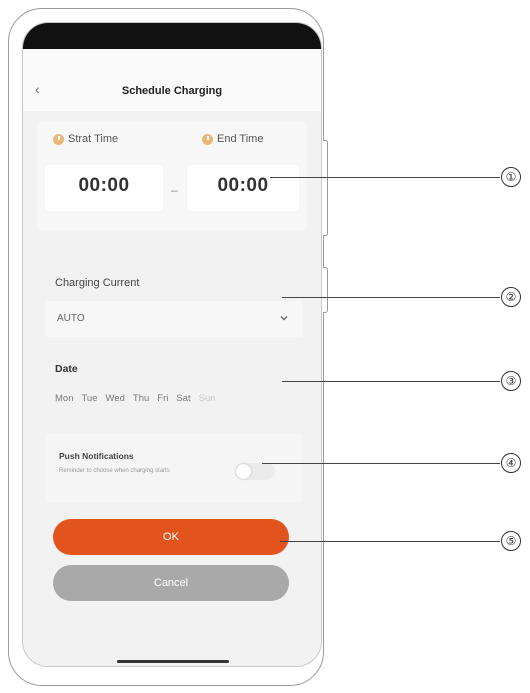 The height and width of the screenshot is (693, 530). I want to click on phone-side-button-lower, so click(325, 290).